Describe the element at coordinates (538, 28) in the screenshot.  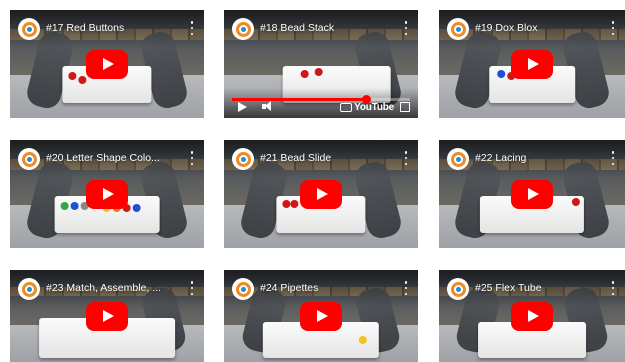
I see `video-title: #19 Dox Blox` at that location.